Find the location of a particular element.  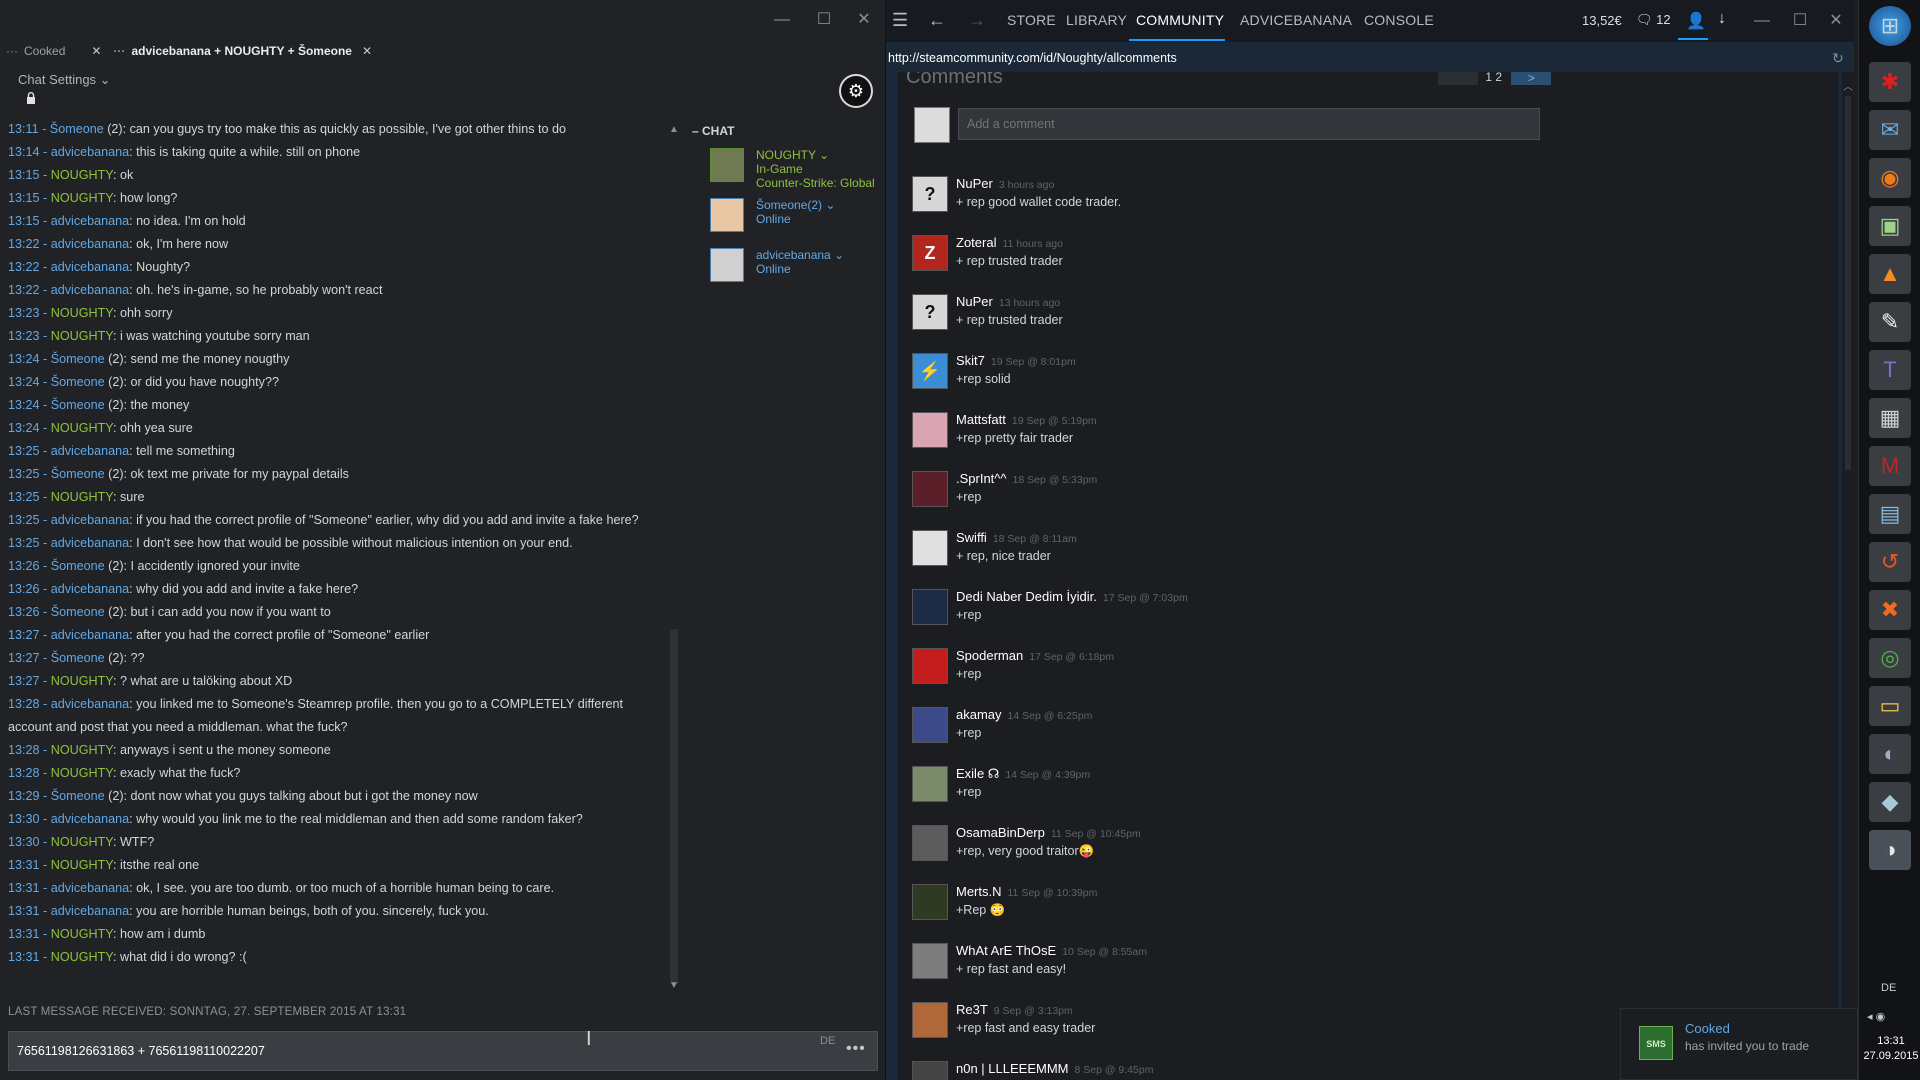

close-icon: ✕ is located at coordinates (864, 20).